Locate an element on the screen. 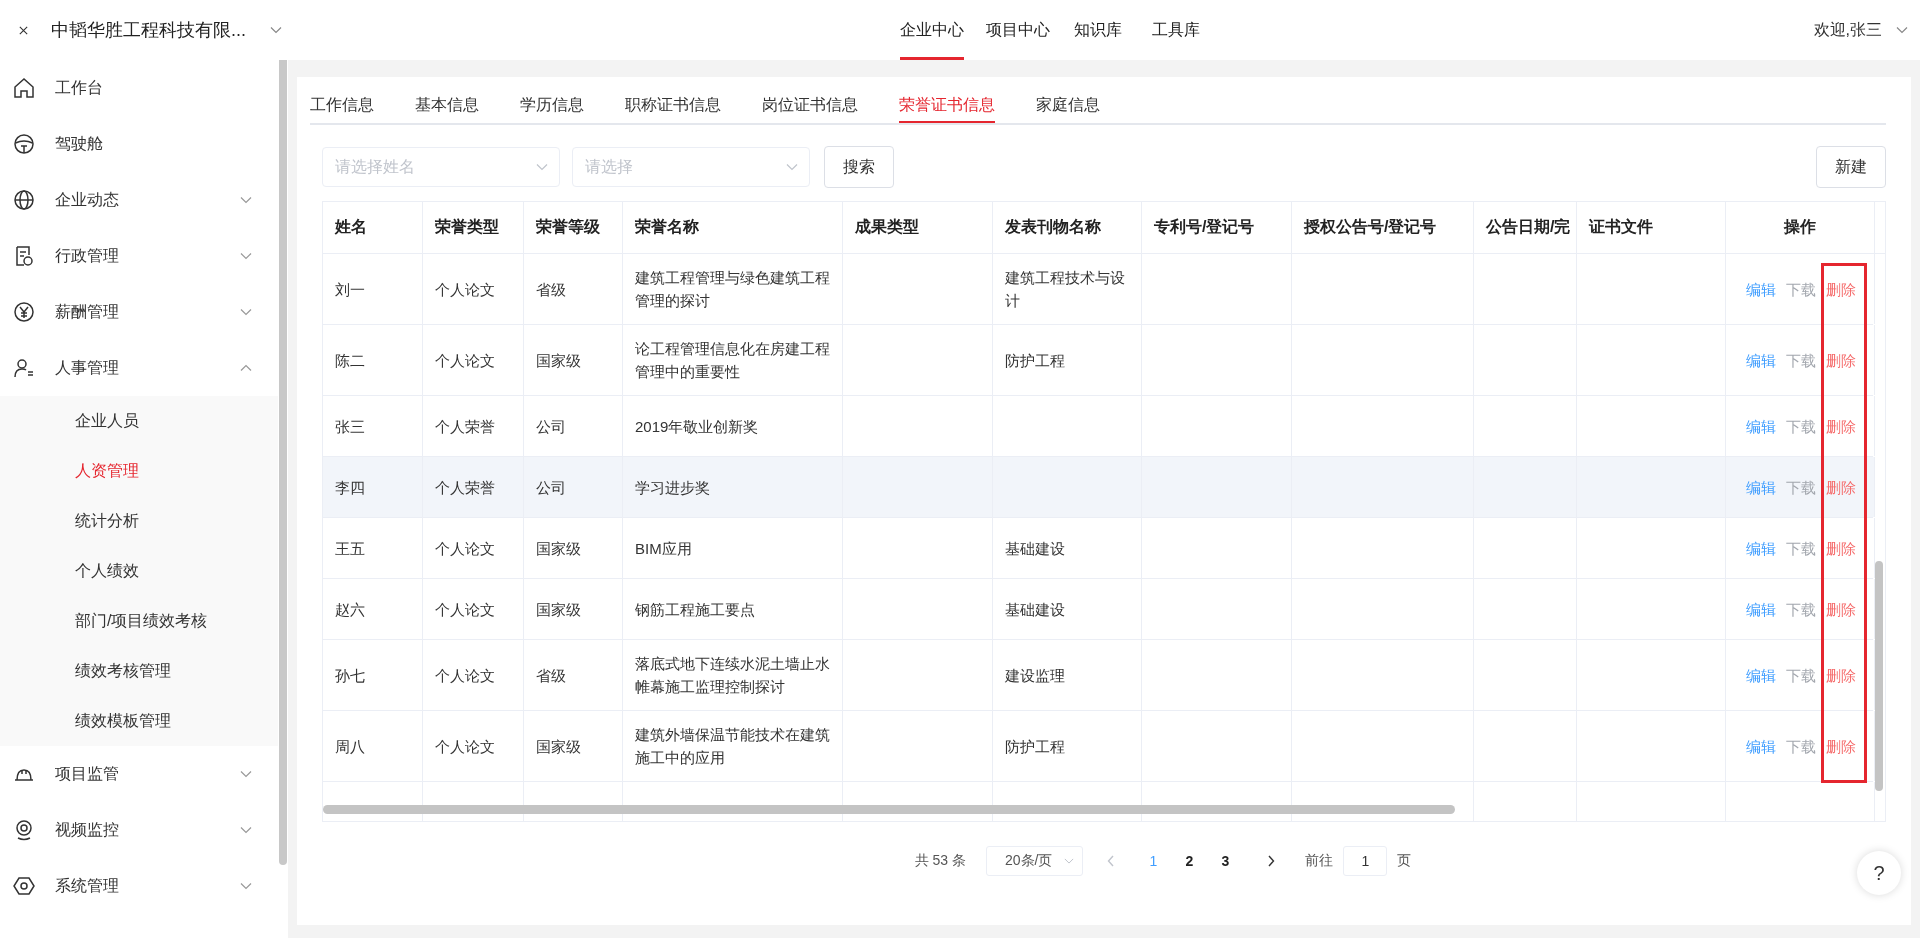 The height and width of the screenshot is (938, 1920). tab: 基本信息 is located at coordinates (447, 108).